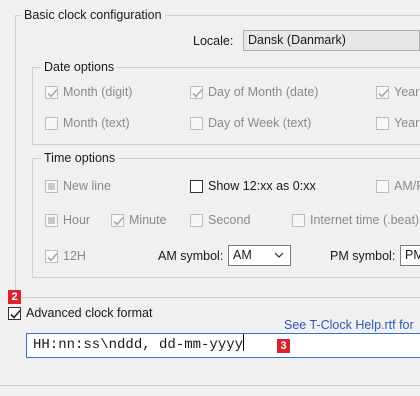 This screenshot has height=396, width=420. I want to click on locale-select: Dansk (Danmark), so click(331, 40).